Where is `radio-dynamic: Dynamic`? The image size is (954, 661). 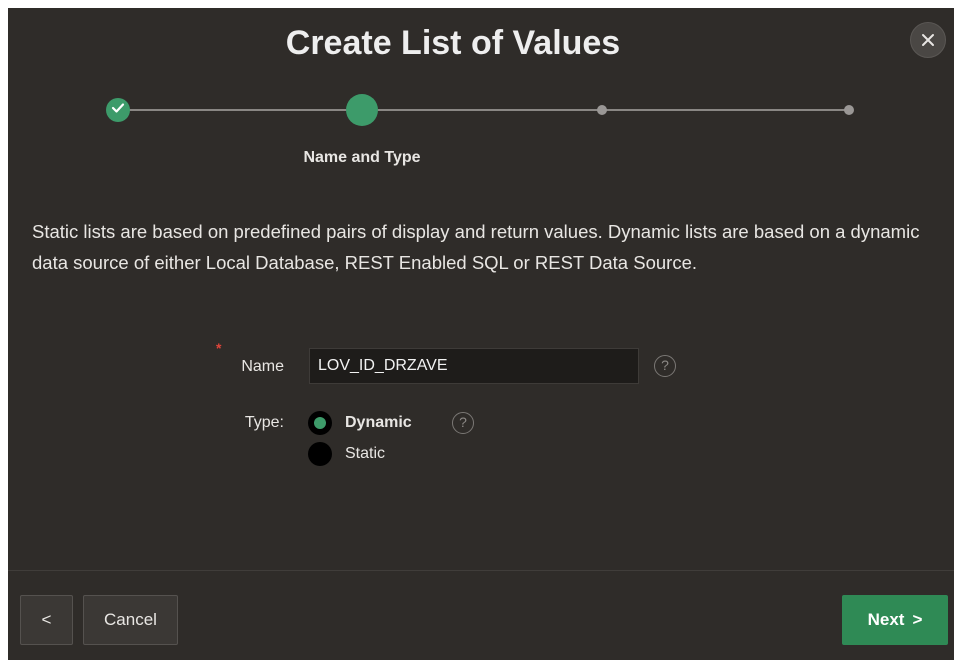
radio-dynamic: Dynamic is located at coordinates (360, 423).